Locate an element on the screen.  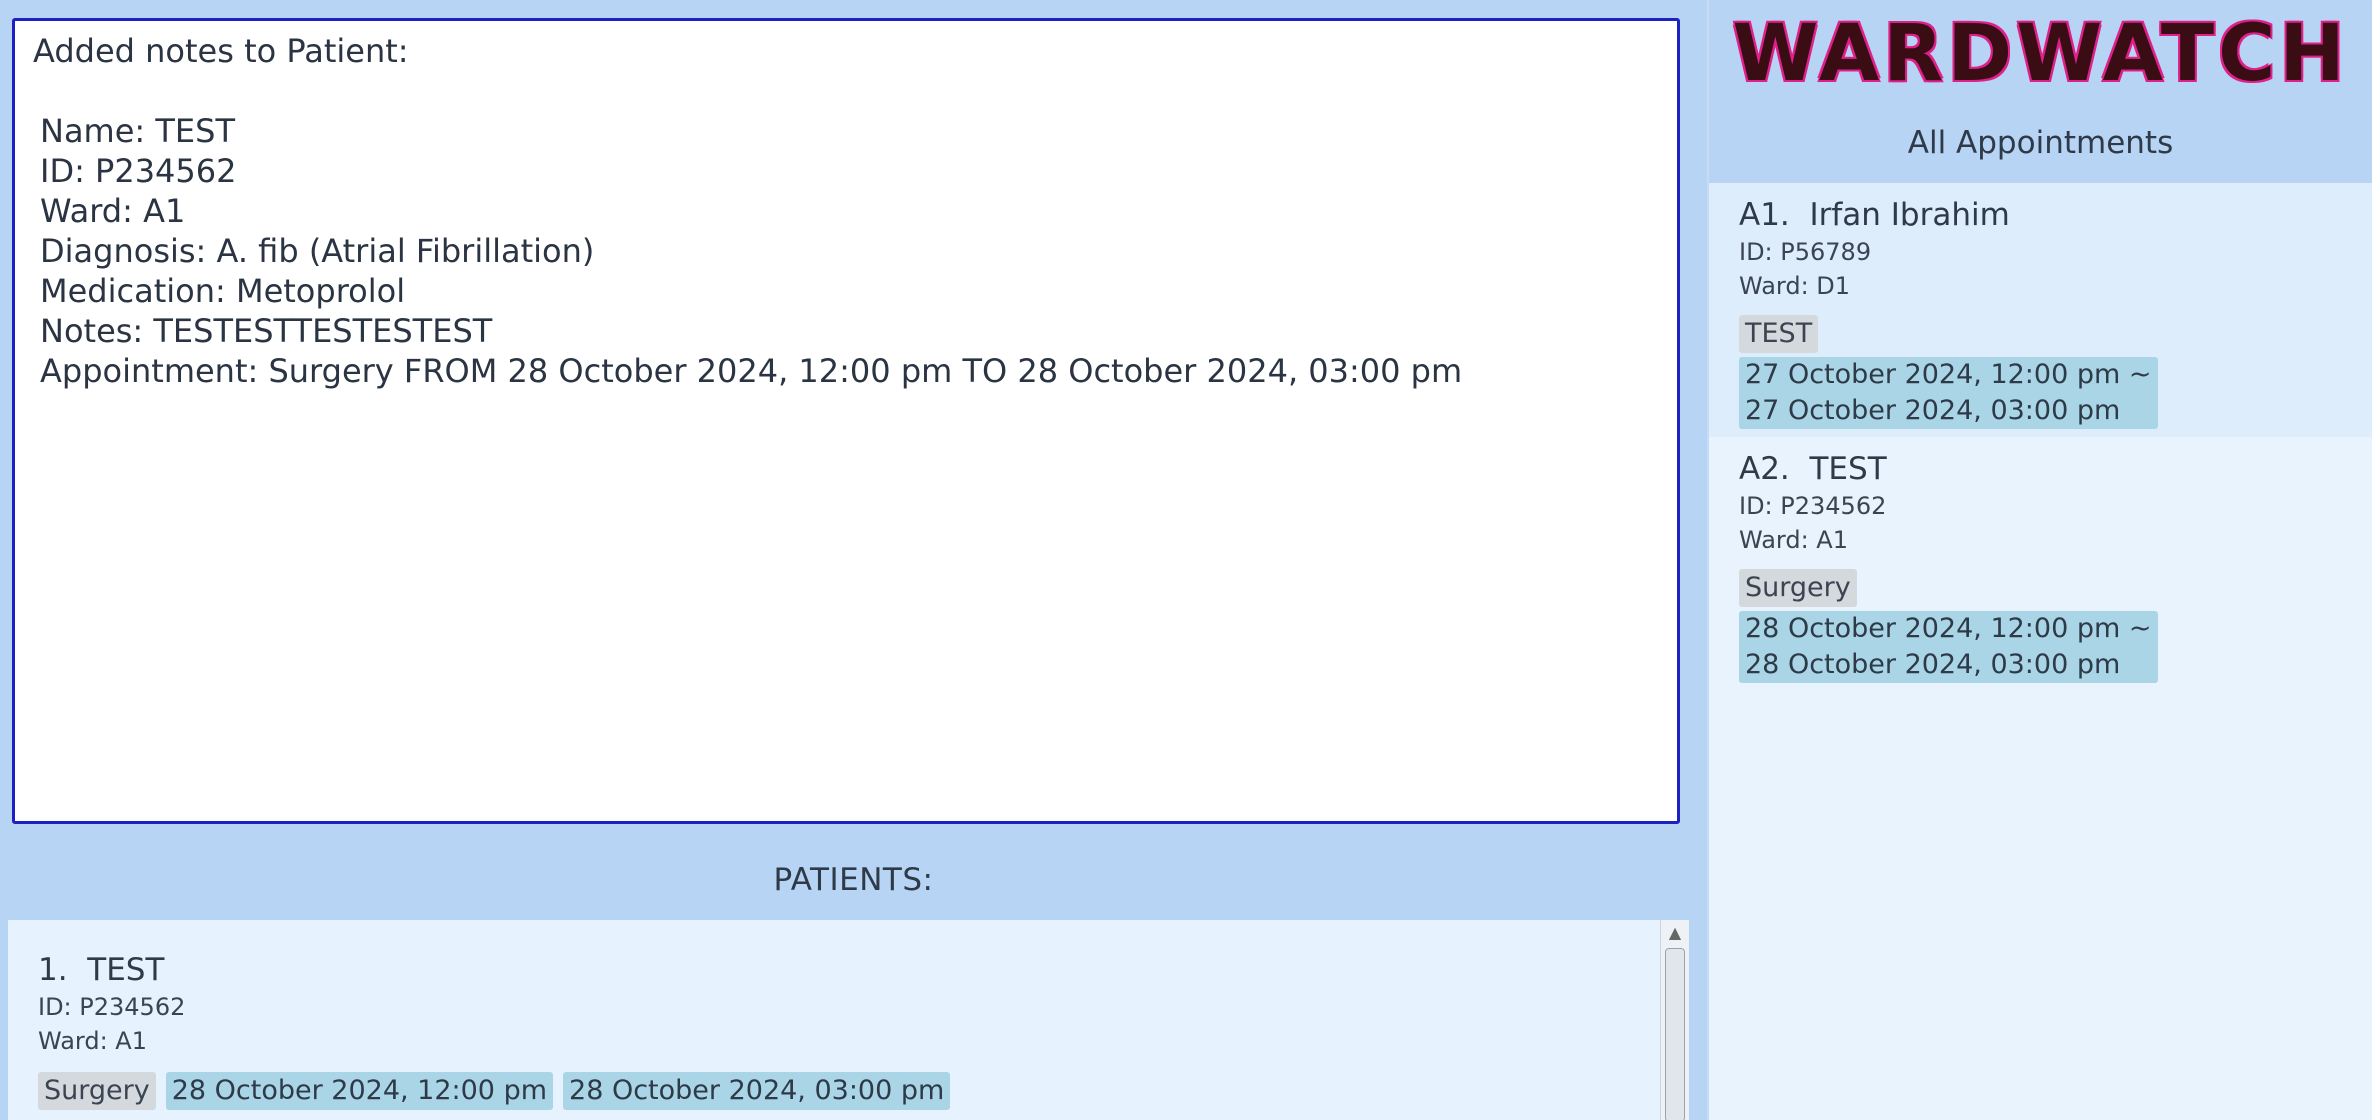
patient-name: 1. TEST is located at coordinates (101, 970).